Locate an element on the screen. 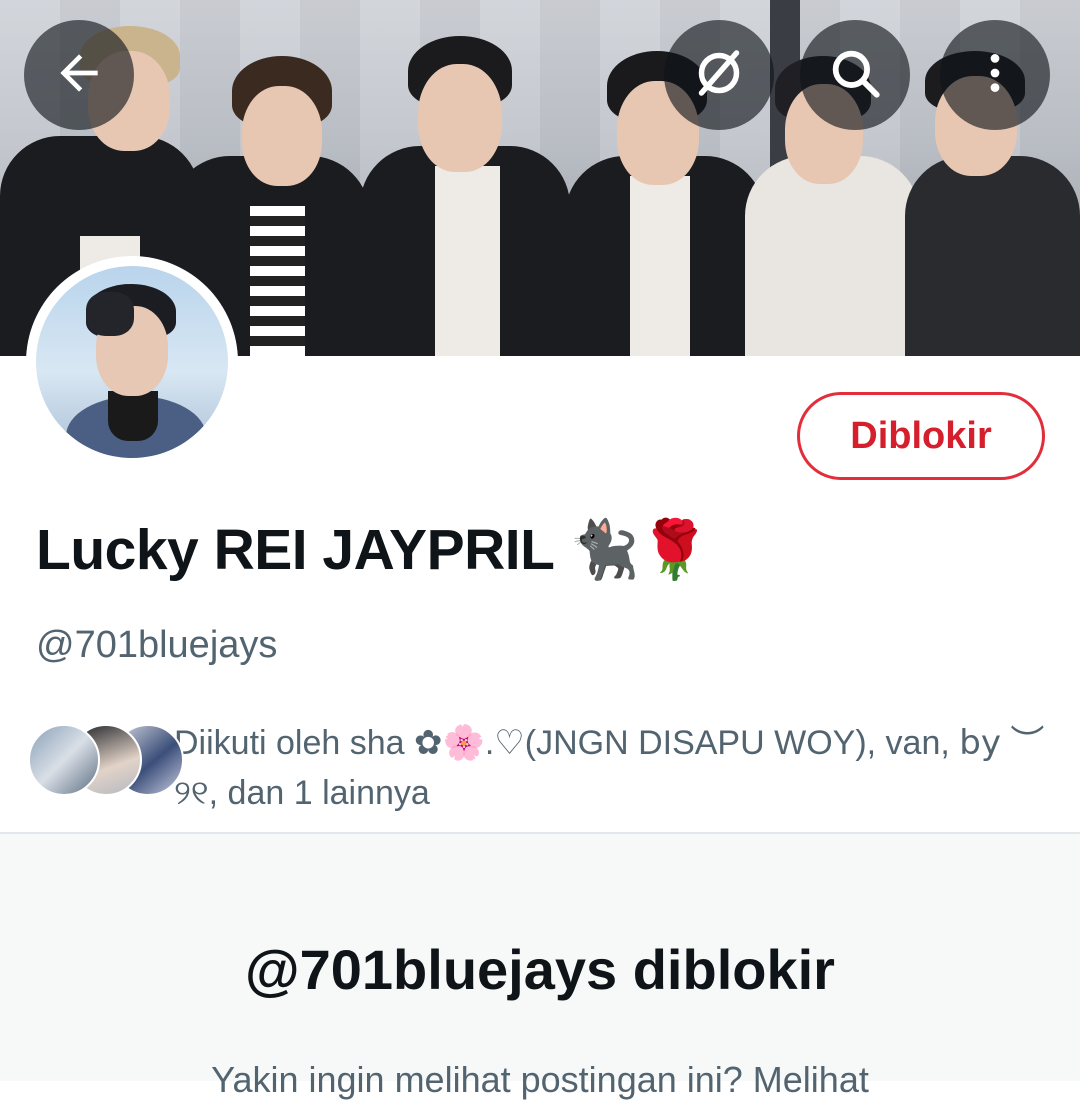 This screenshot has height=1105, width=1080. search-button is located at coordinates (855, 75).